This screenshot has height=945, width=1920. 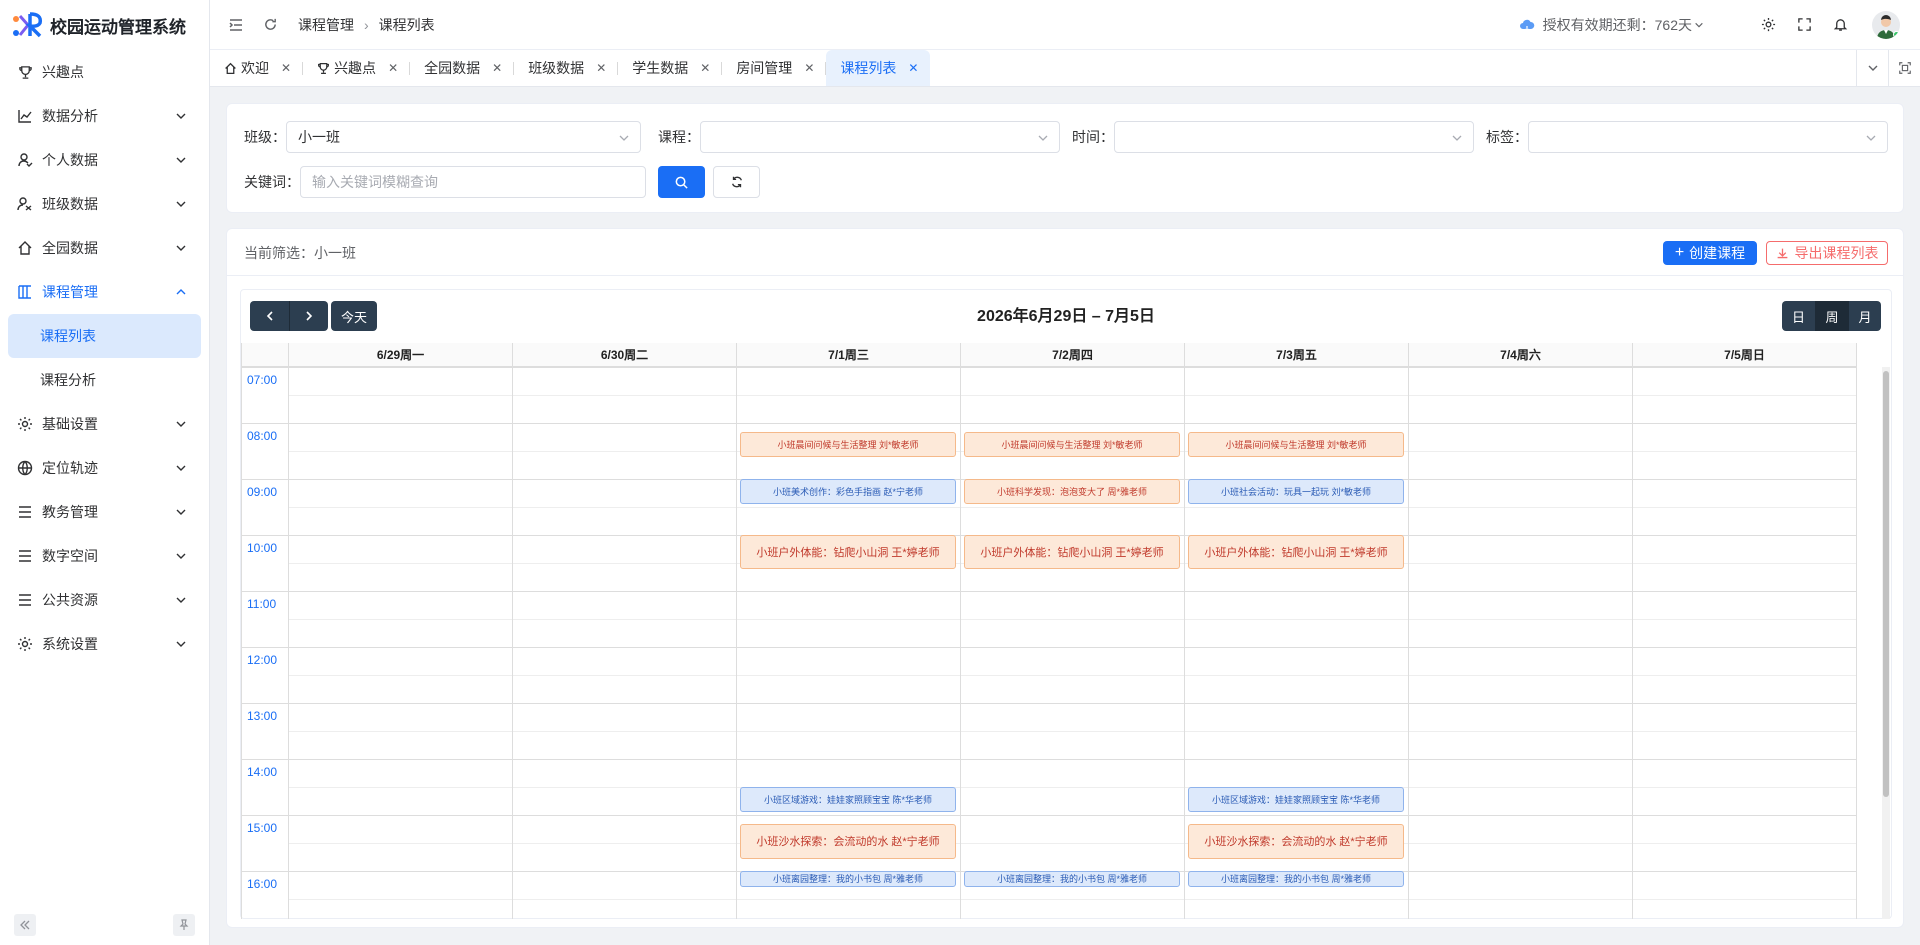 I want to click on bell-icon, so click(x=1840, y=25).